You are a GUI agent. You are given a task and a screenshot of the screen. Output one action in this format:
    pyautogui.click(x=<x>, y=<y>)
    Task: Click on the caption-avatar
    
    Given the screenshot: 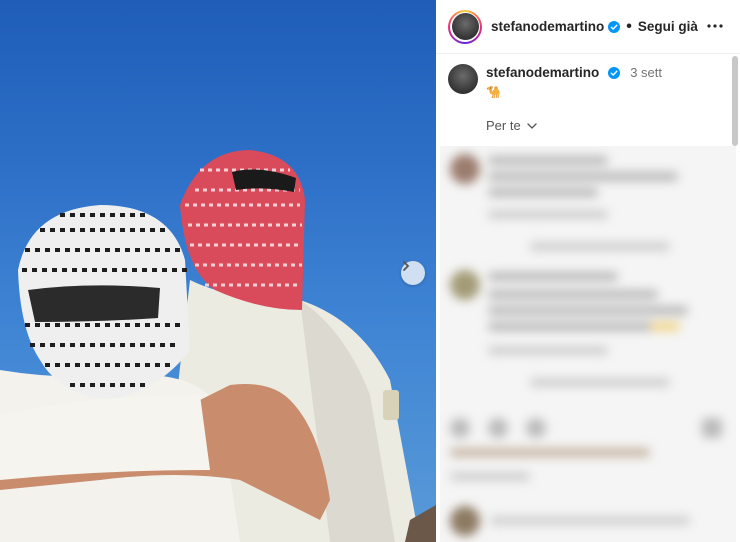 What is the action you would take?
    pyautogui.click(x=463, y=79)
    